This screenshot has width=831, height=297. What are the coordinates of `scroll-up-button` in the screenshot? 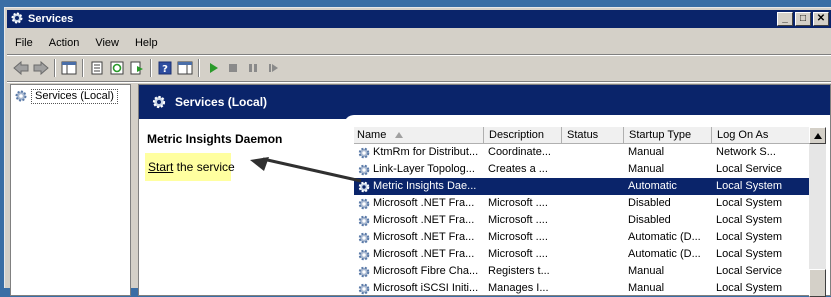 It's located at (817, 135).